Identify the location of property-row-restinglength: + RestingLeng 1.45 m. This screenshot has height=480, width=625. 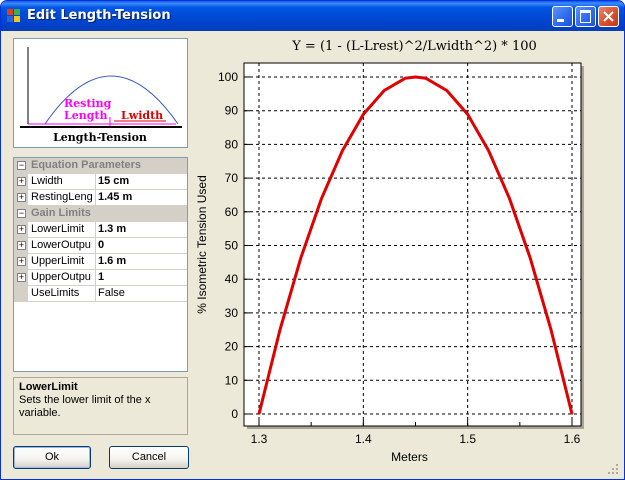
(100, 198).